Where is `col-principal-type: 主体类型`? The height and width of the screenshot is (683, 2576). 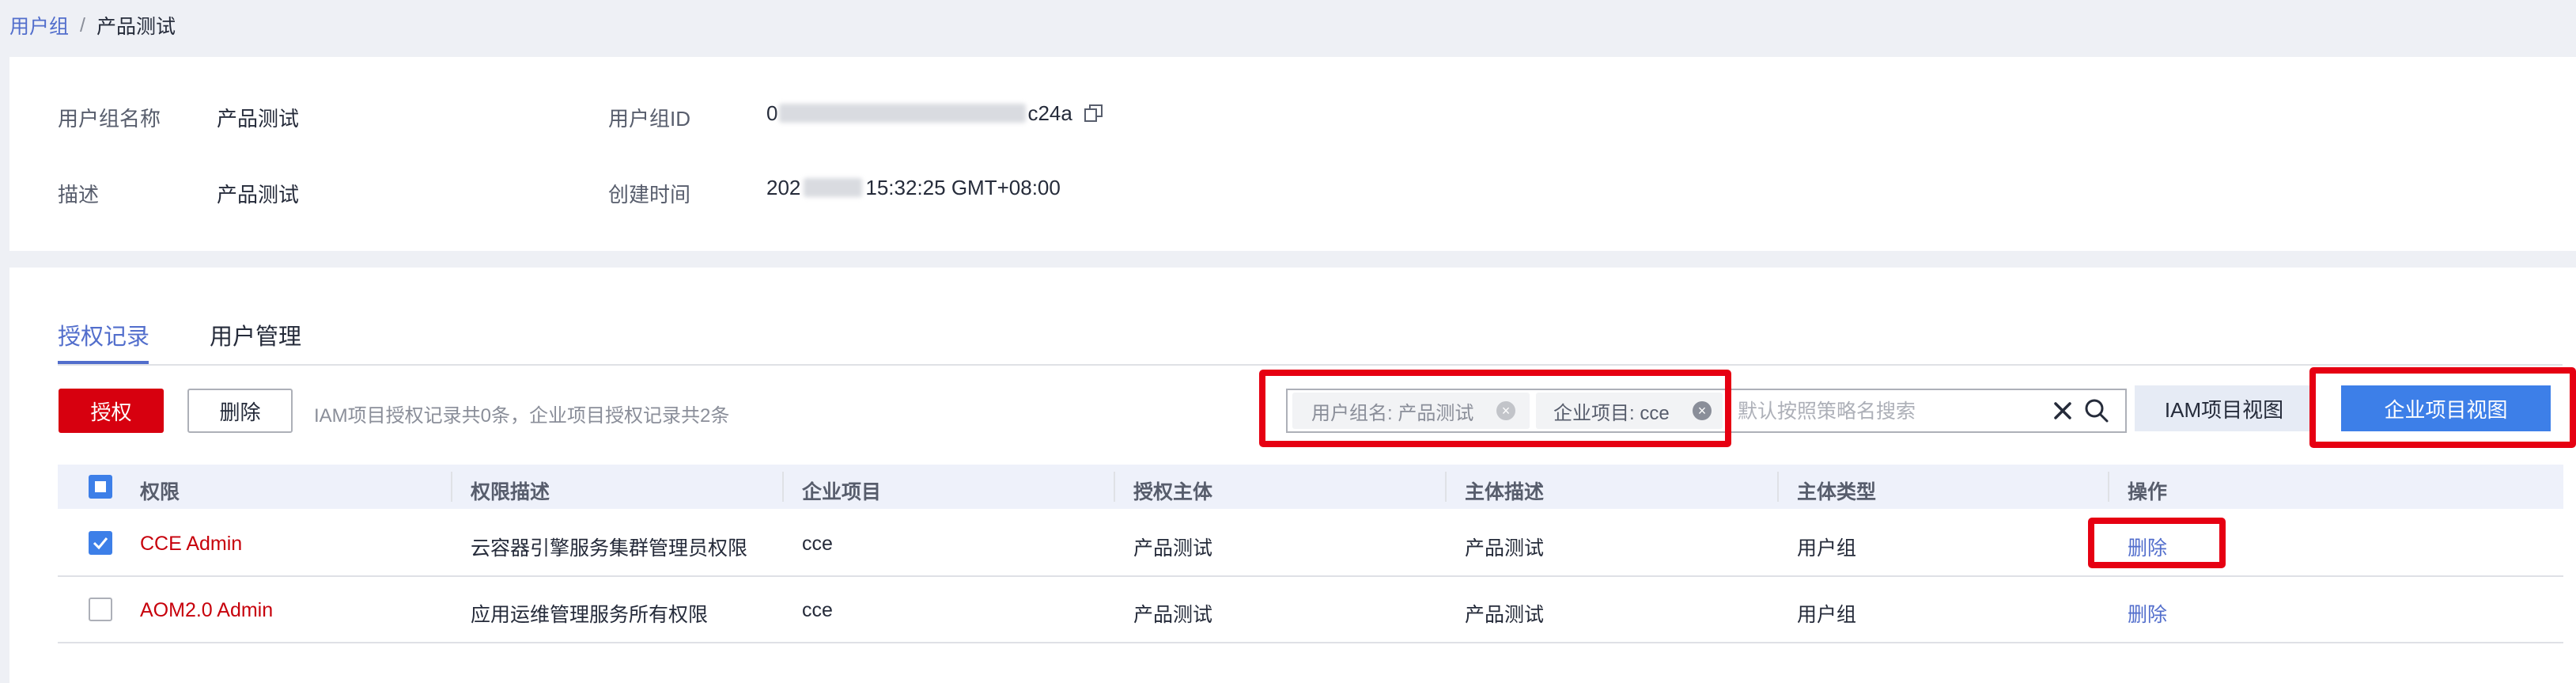
col-principal-type: 主体类型 is located at coordinates (1837, 492).